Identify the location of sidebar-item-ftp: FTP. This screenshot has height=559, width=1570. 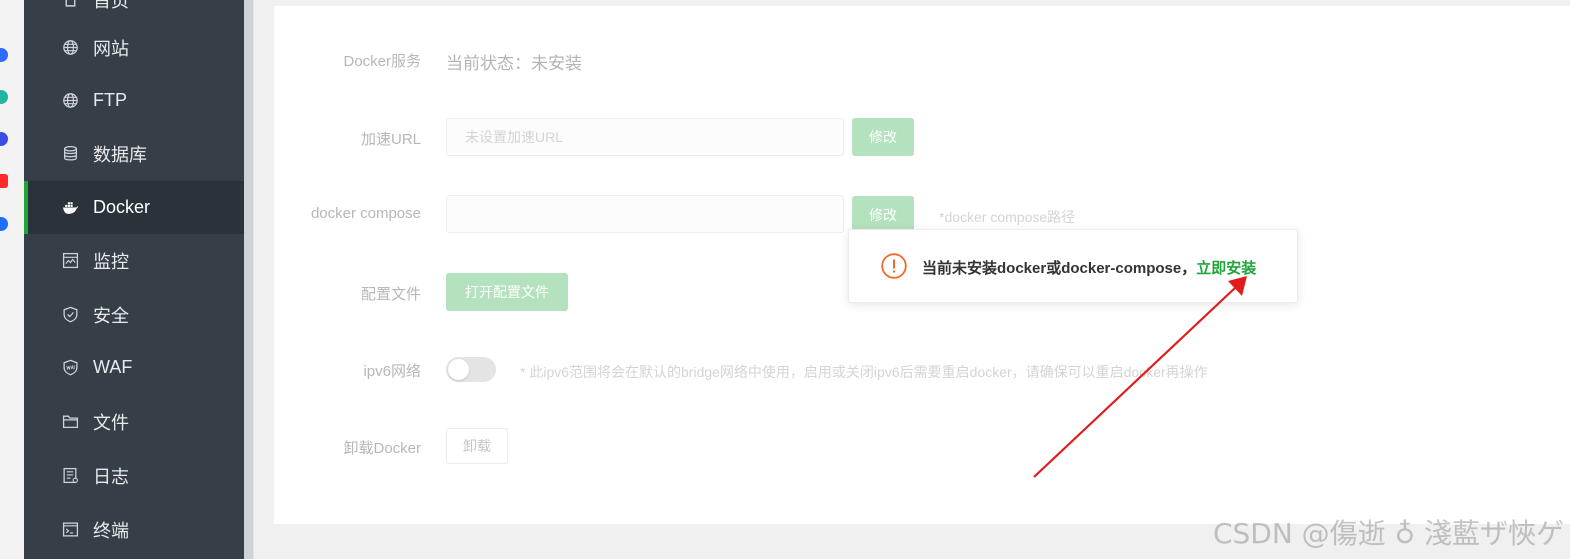
(134, 100).